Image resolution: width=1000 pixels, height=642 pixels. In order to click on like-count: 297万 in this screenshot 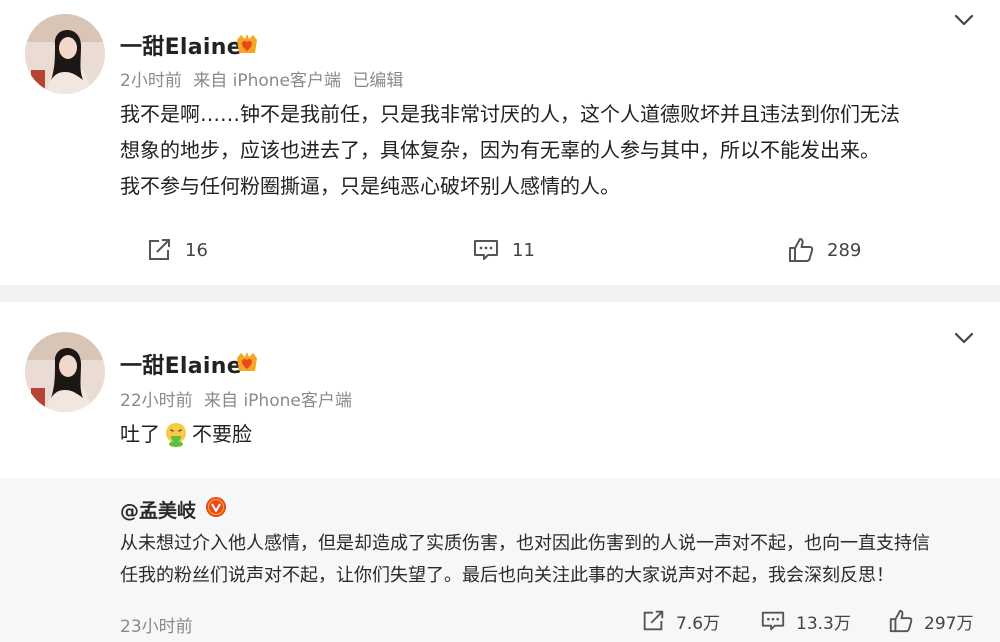, I will do `click(949, 623)`.